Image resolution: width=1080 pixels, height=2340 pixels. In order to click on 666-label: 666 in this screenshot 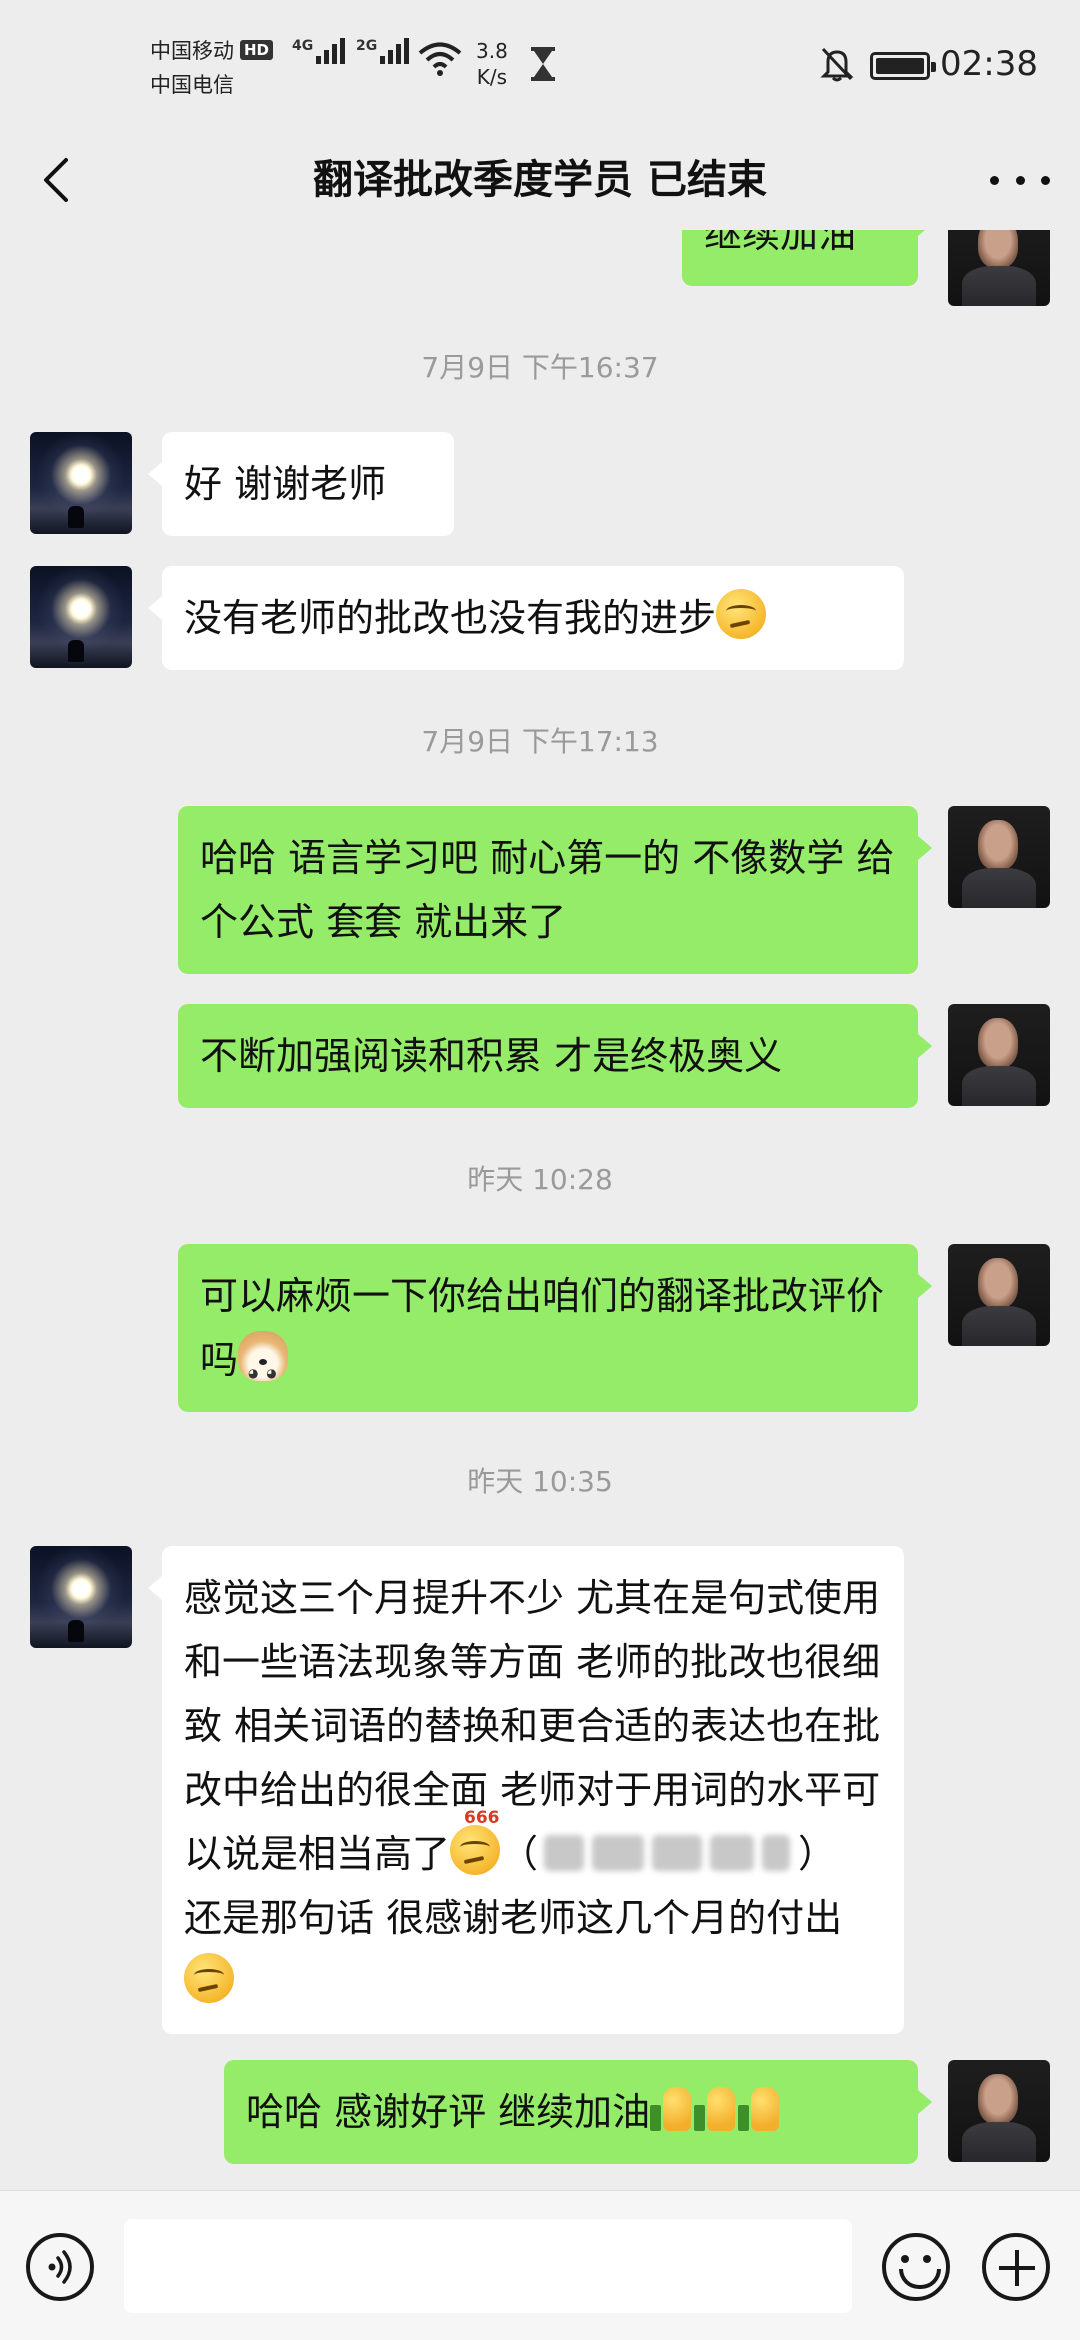, I will do `click(482, 1818)`.